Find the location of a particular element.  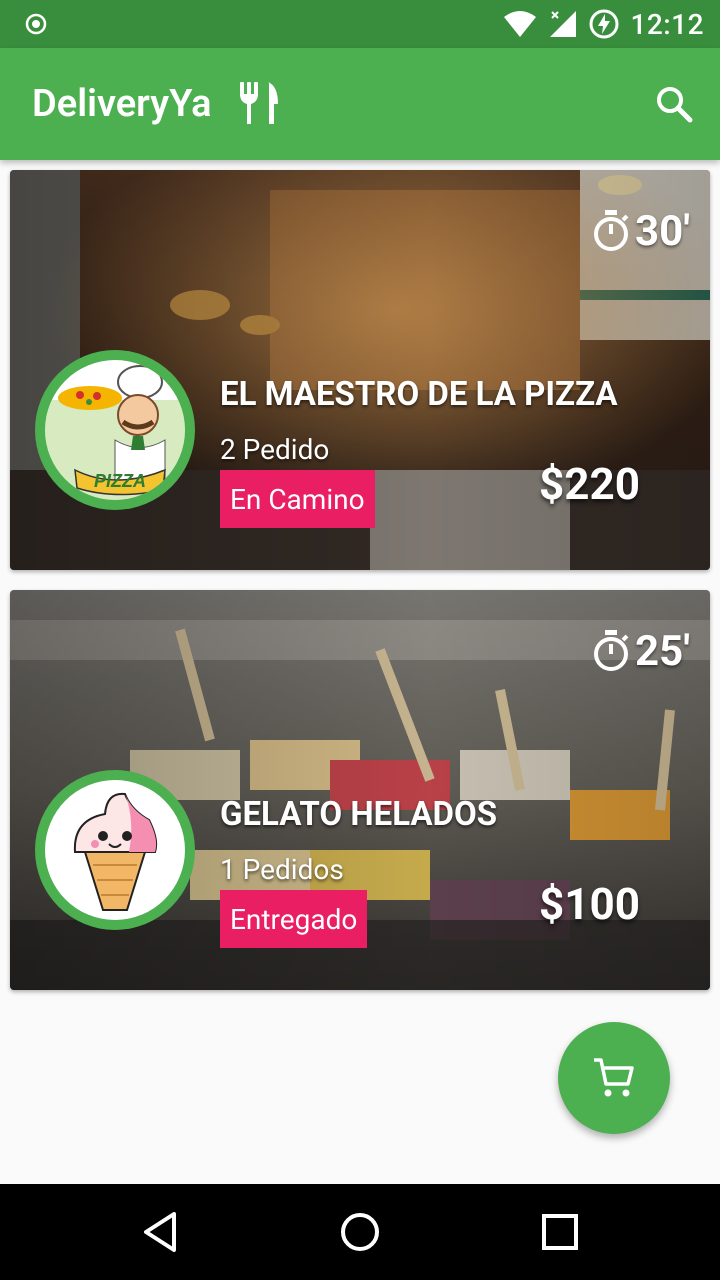

cart-button is located at coordinates (614, 1078).